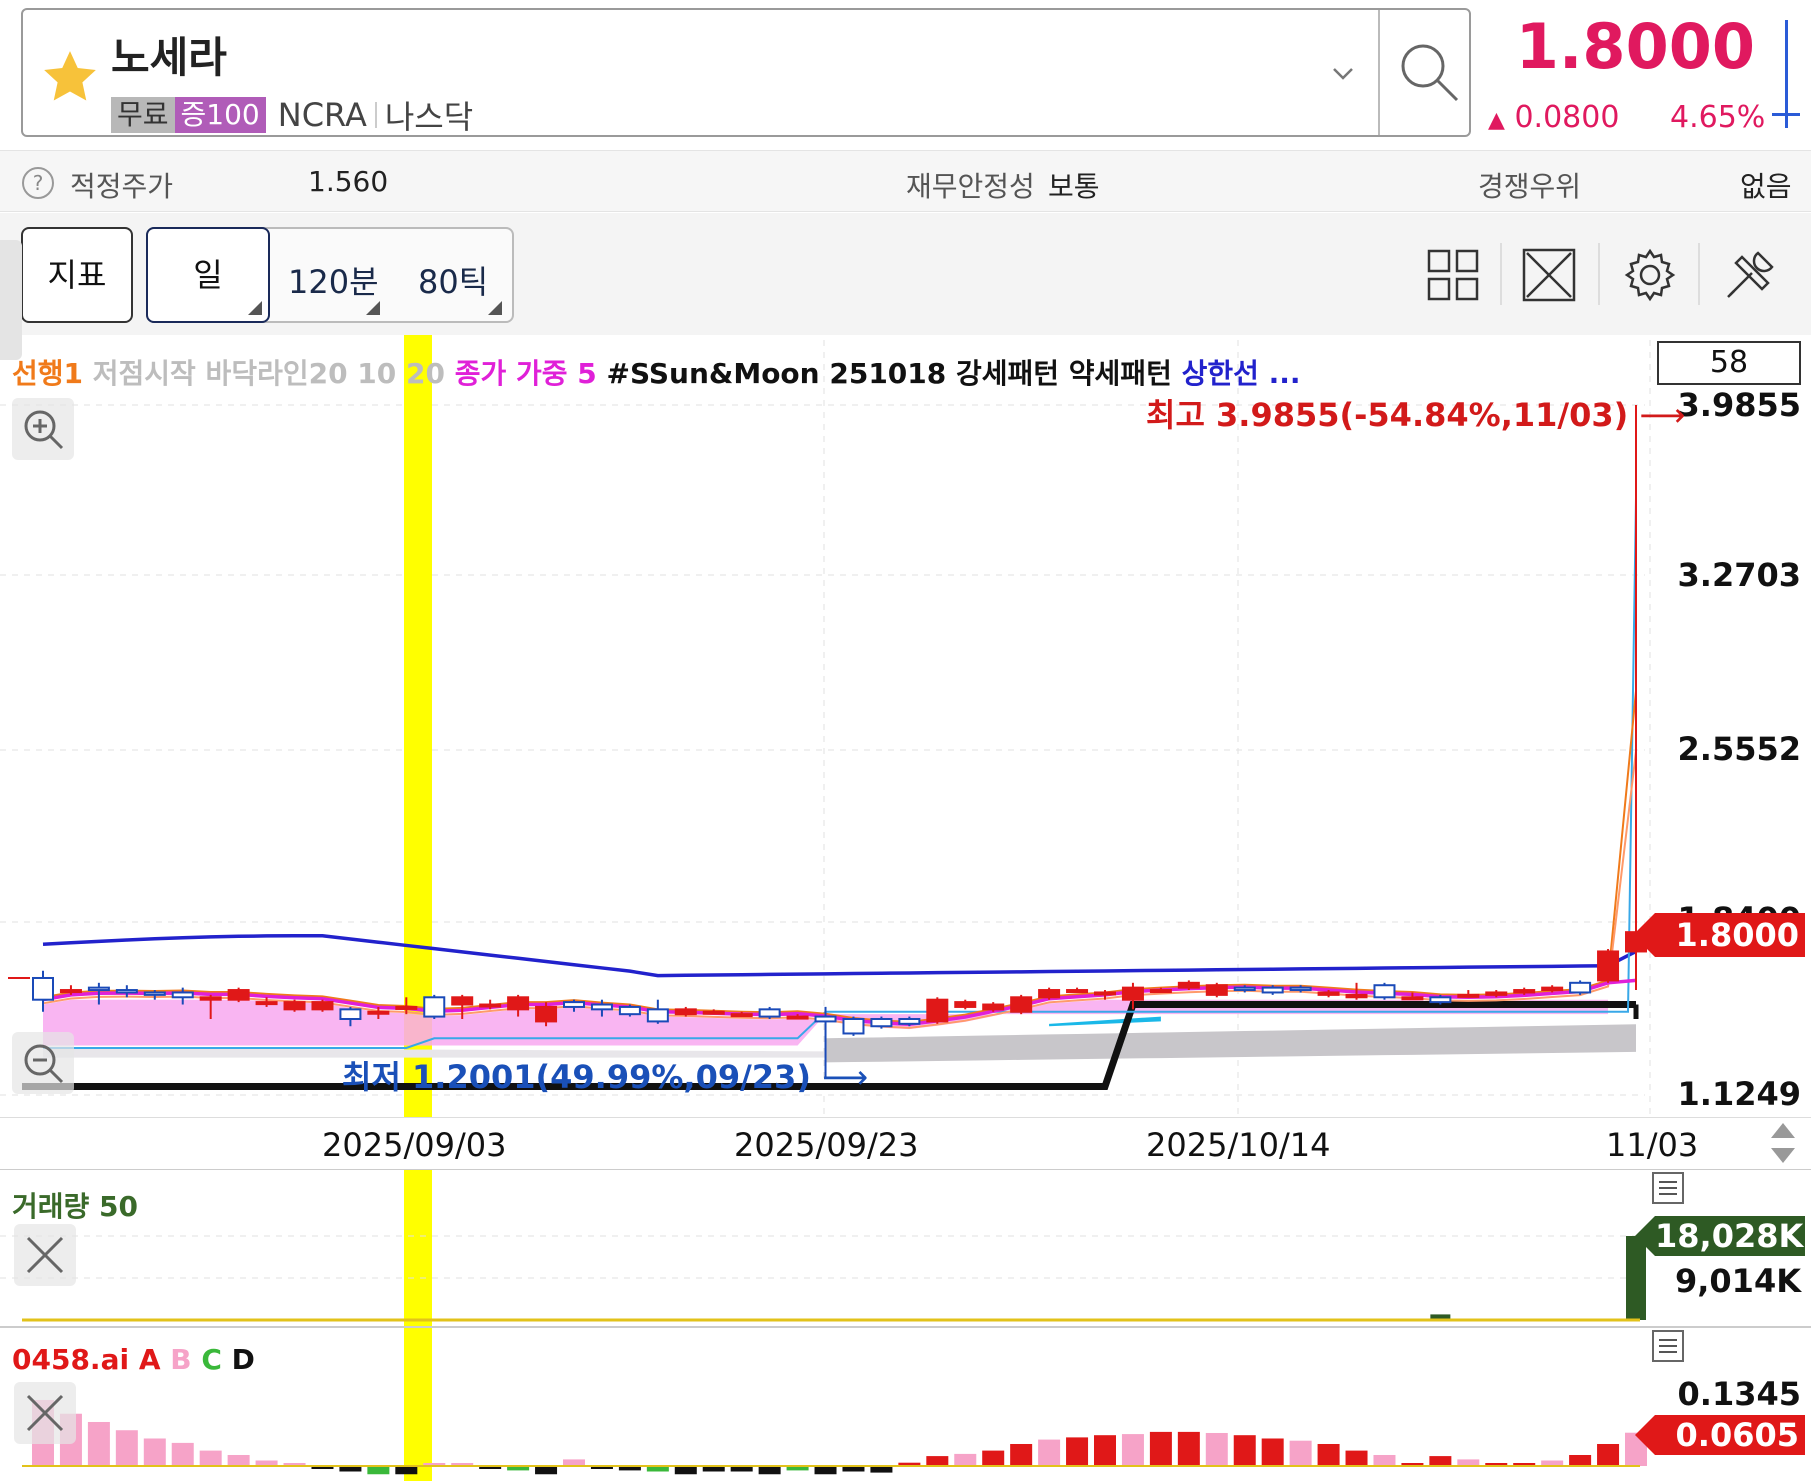  Describe the element at coordinates (1729, 363) in the screenshot. I see `period-count: 58` at that location.